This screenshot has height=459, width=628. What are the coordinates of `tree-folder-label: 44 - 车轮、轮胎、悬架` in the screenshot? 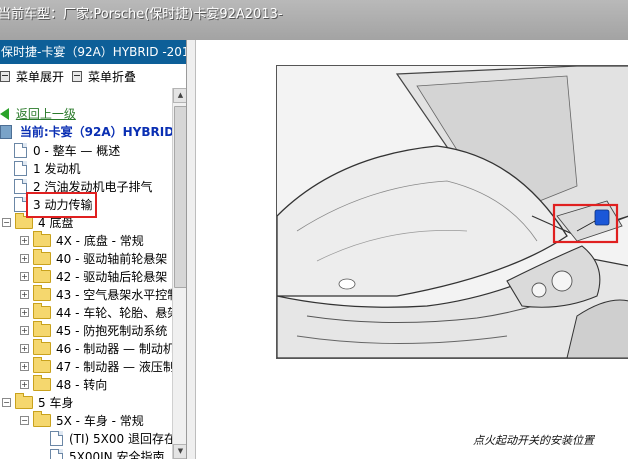 It's located at (114, 312).